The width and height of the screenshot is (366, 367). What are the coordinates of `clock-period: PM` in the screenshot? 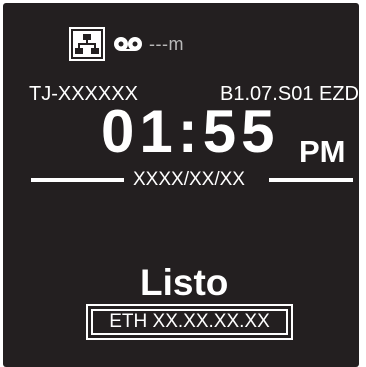 It's located at (322, 151).